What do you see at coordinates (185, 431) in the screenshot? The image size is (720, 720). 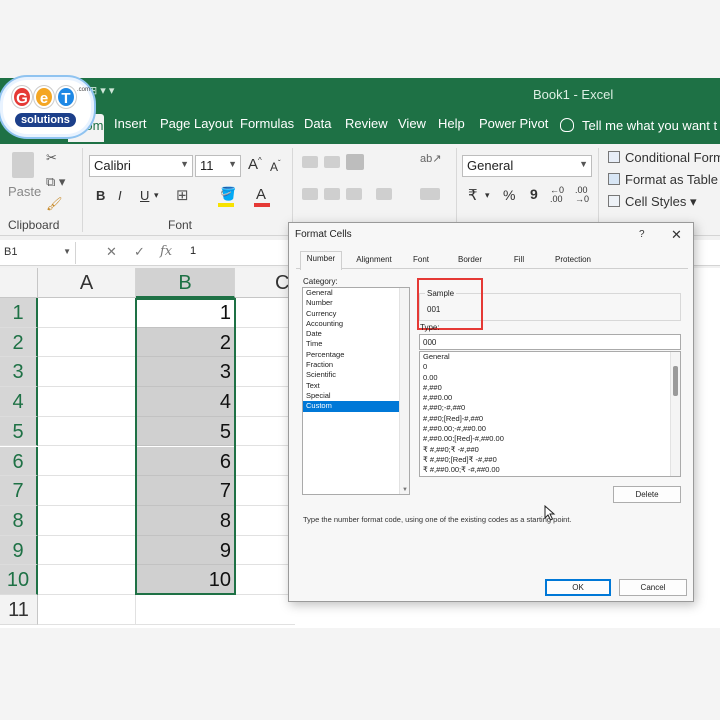 I see `cell-b: 5` at bounding box center [185, 431].